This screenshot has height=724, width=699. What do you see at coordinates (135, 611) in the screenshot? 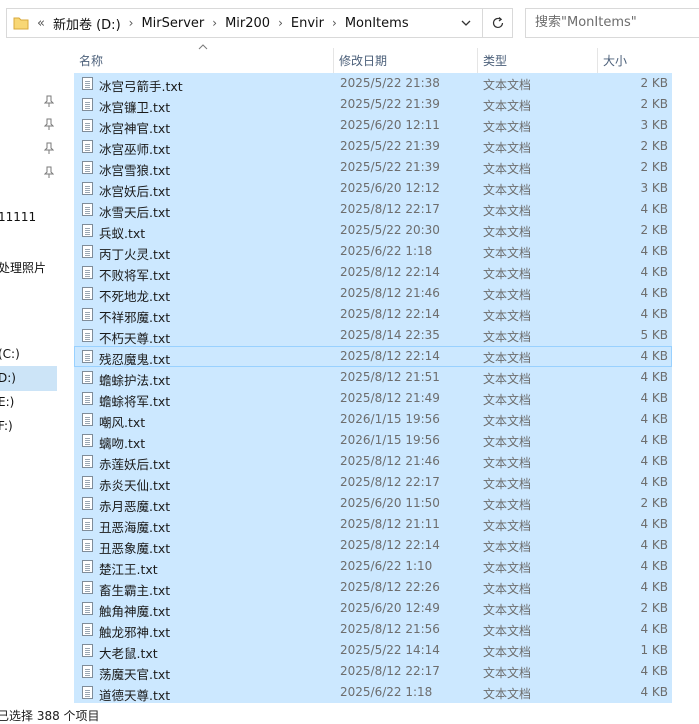
I see `file-name: 触角神魔.txt` at bounding box center [135, 611].